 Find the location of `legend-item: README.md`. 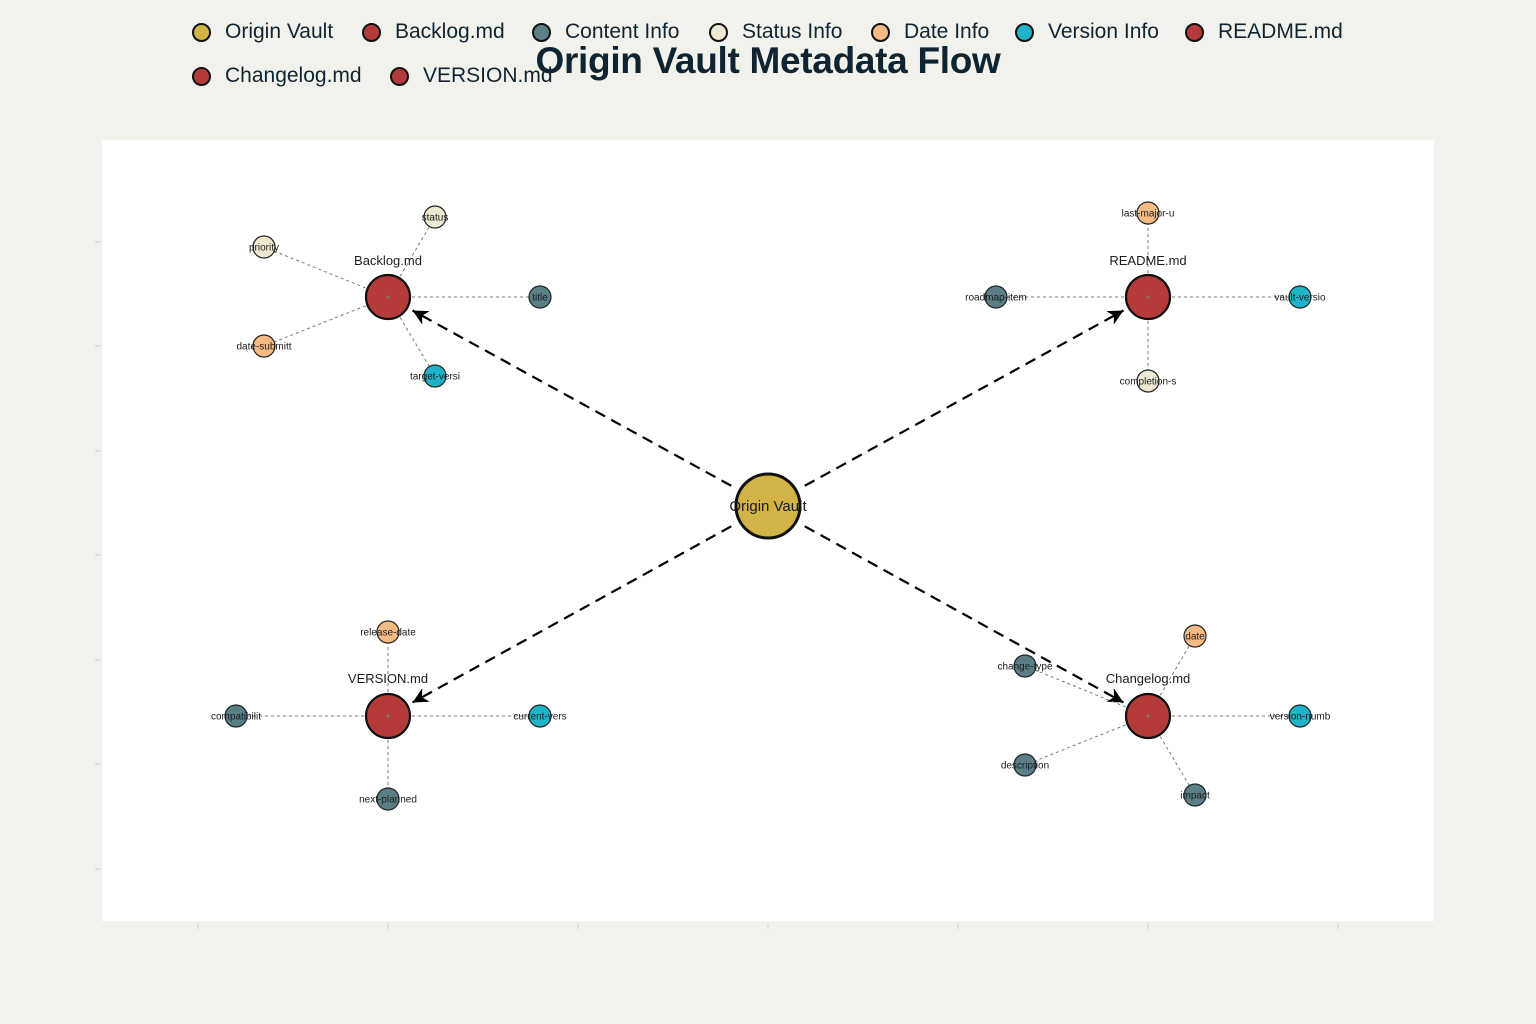

legend-item: README.md is located at coordinates (1264, 32).